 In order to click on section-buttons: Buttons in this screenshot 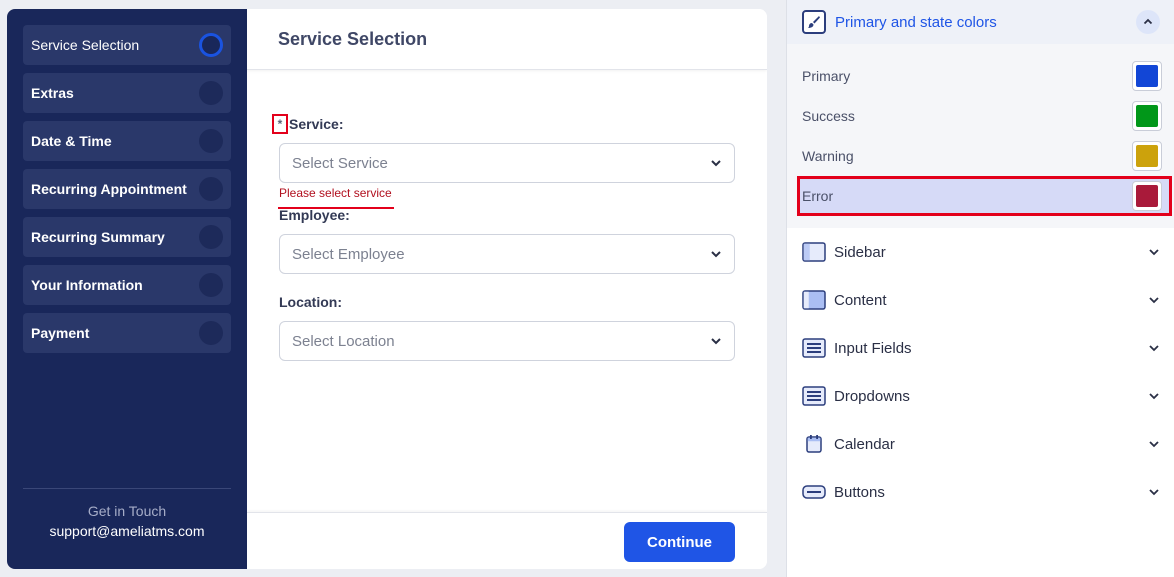, I will do `click(980, 492)`.